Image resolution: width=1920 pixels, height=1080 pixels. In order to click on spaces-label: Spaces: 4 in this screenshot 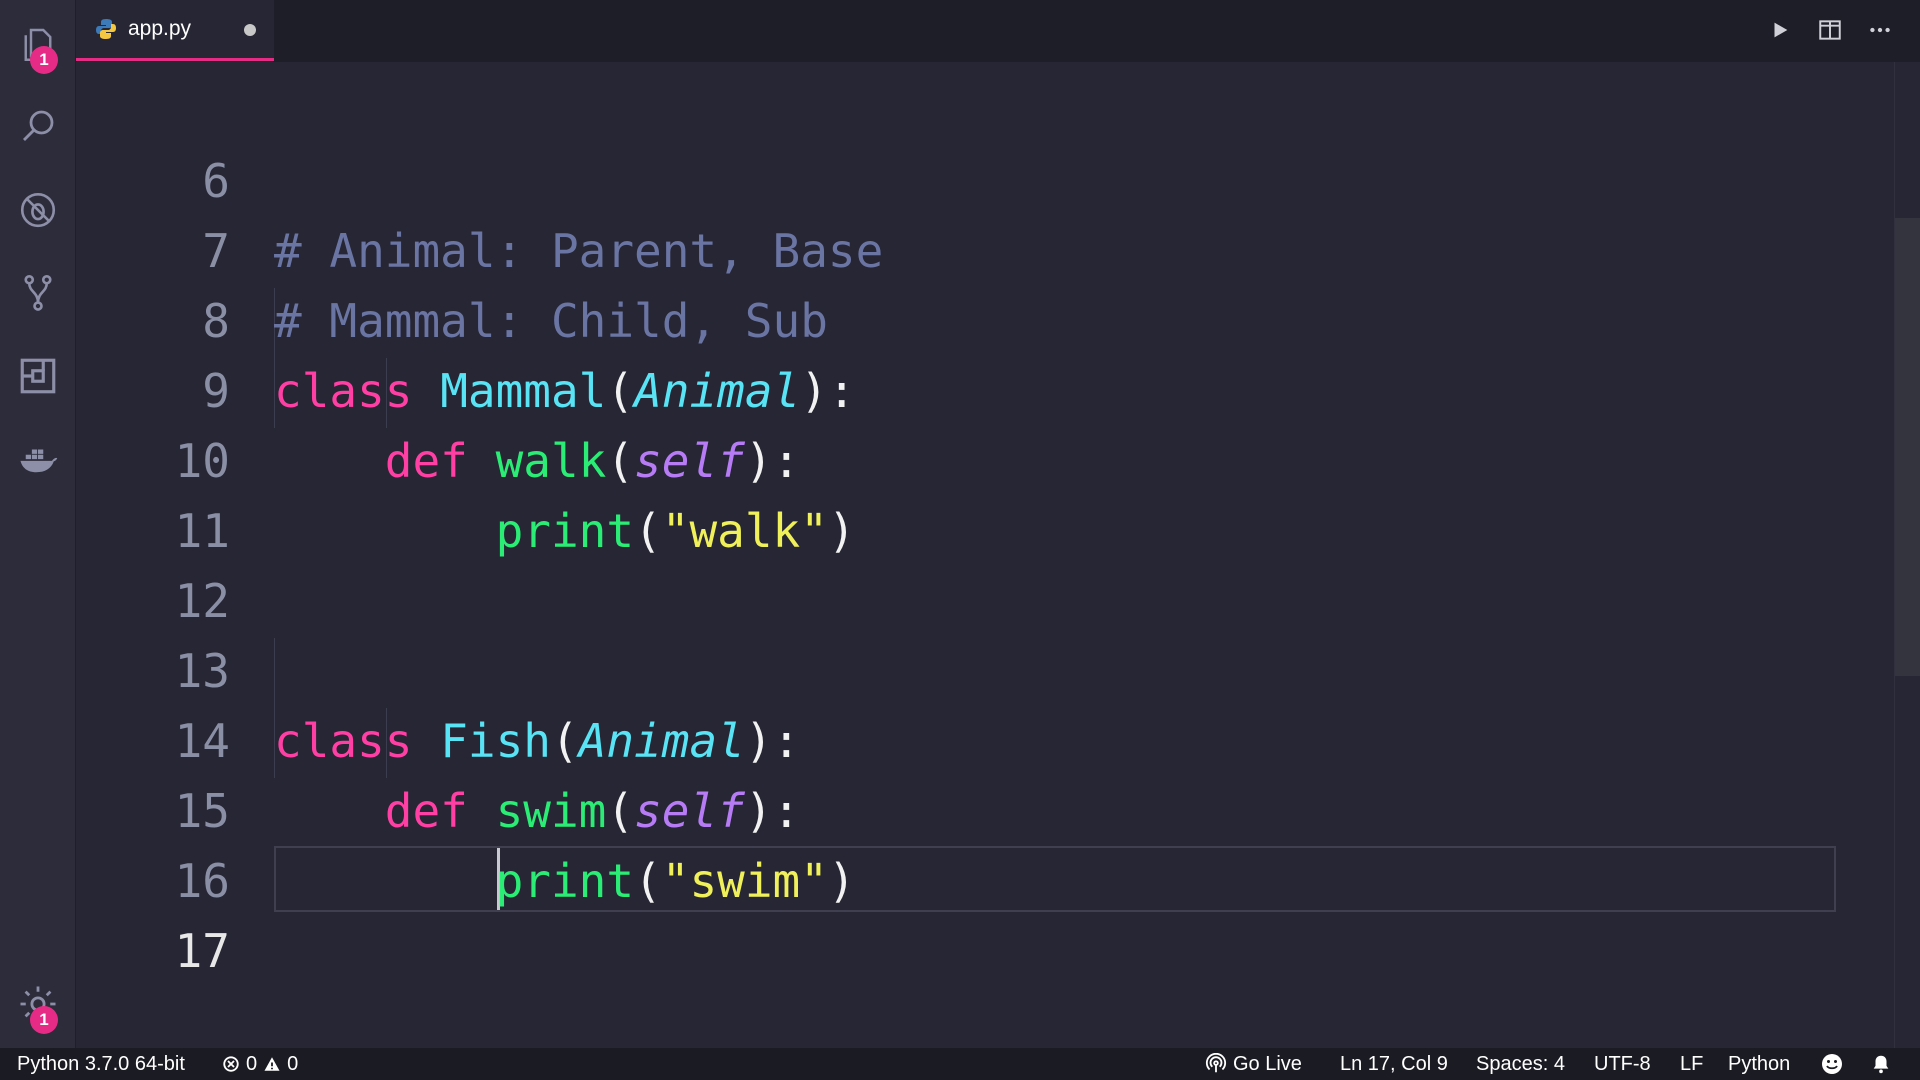, I will do `click(1520, 1063)`.